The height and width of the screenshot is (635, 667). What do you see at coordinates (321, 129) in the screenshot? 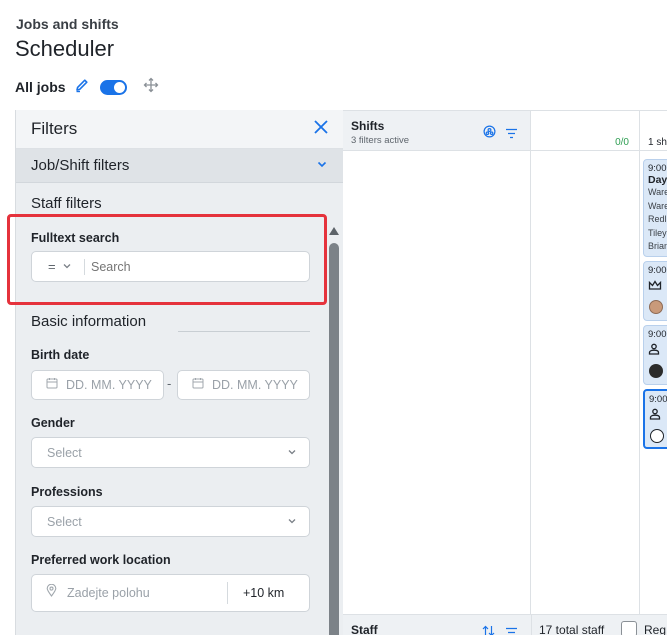
I see `close-icon` at bounding box center [321, 129].